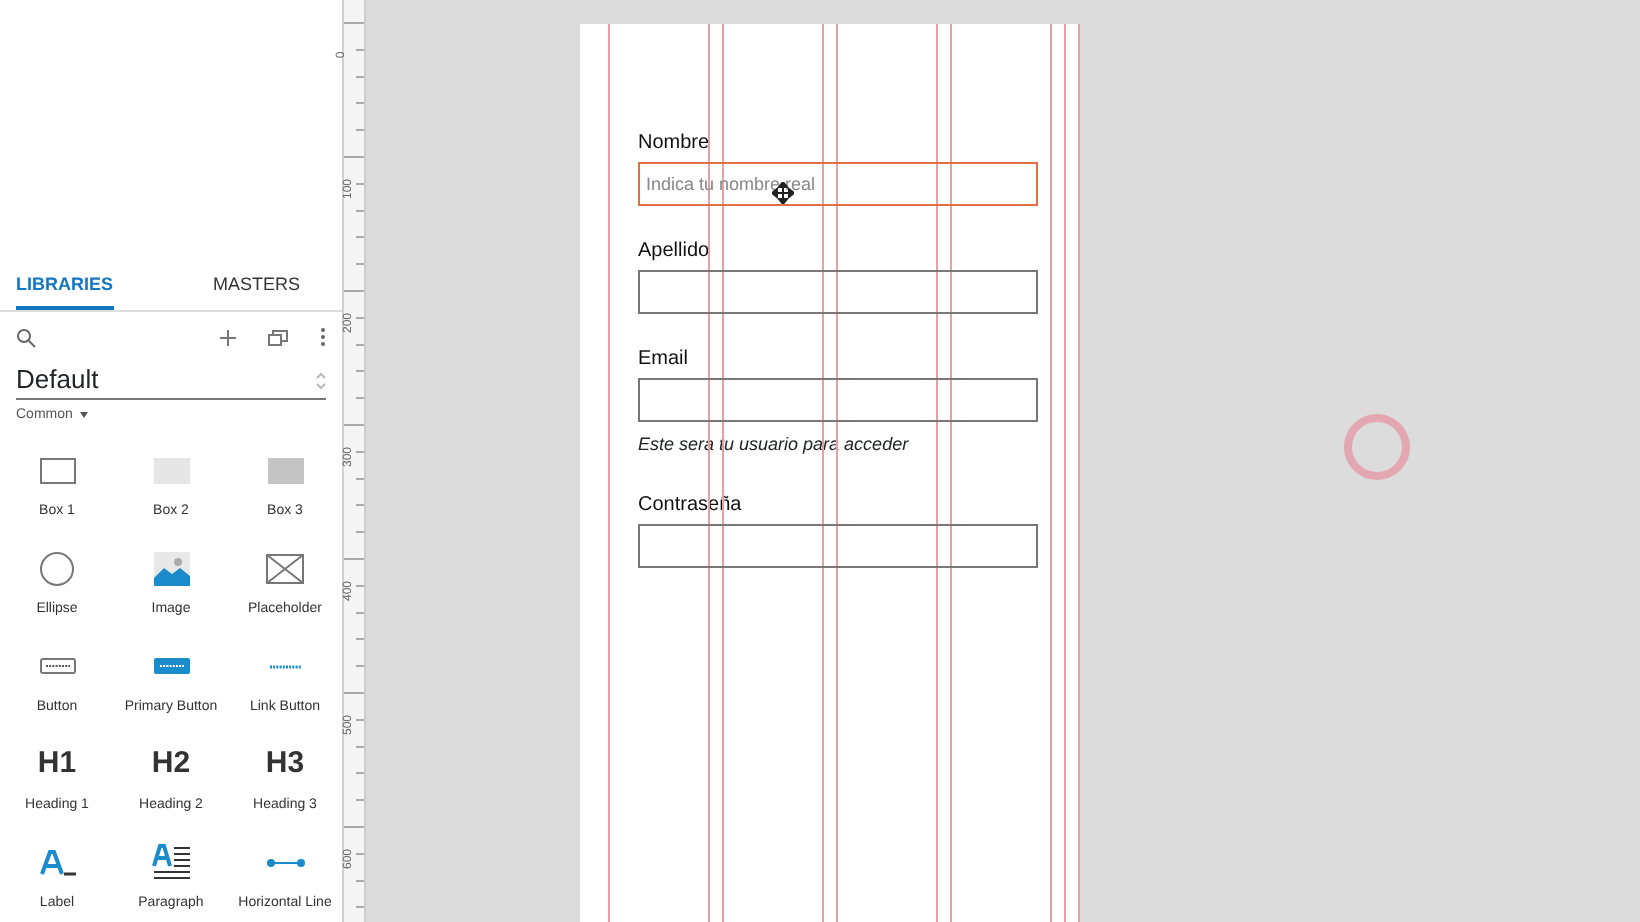 The image size is (1640, 922). I want to click on heading-glyph: H3, so click(285, 763).